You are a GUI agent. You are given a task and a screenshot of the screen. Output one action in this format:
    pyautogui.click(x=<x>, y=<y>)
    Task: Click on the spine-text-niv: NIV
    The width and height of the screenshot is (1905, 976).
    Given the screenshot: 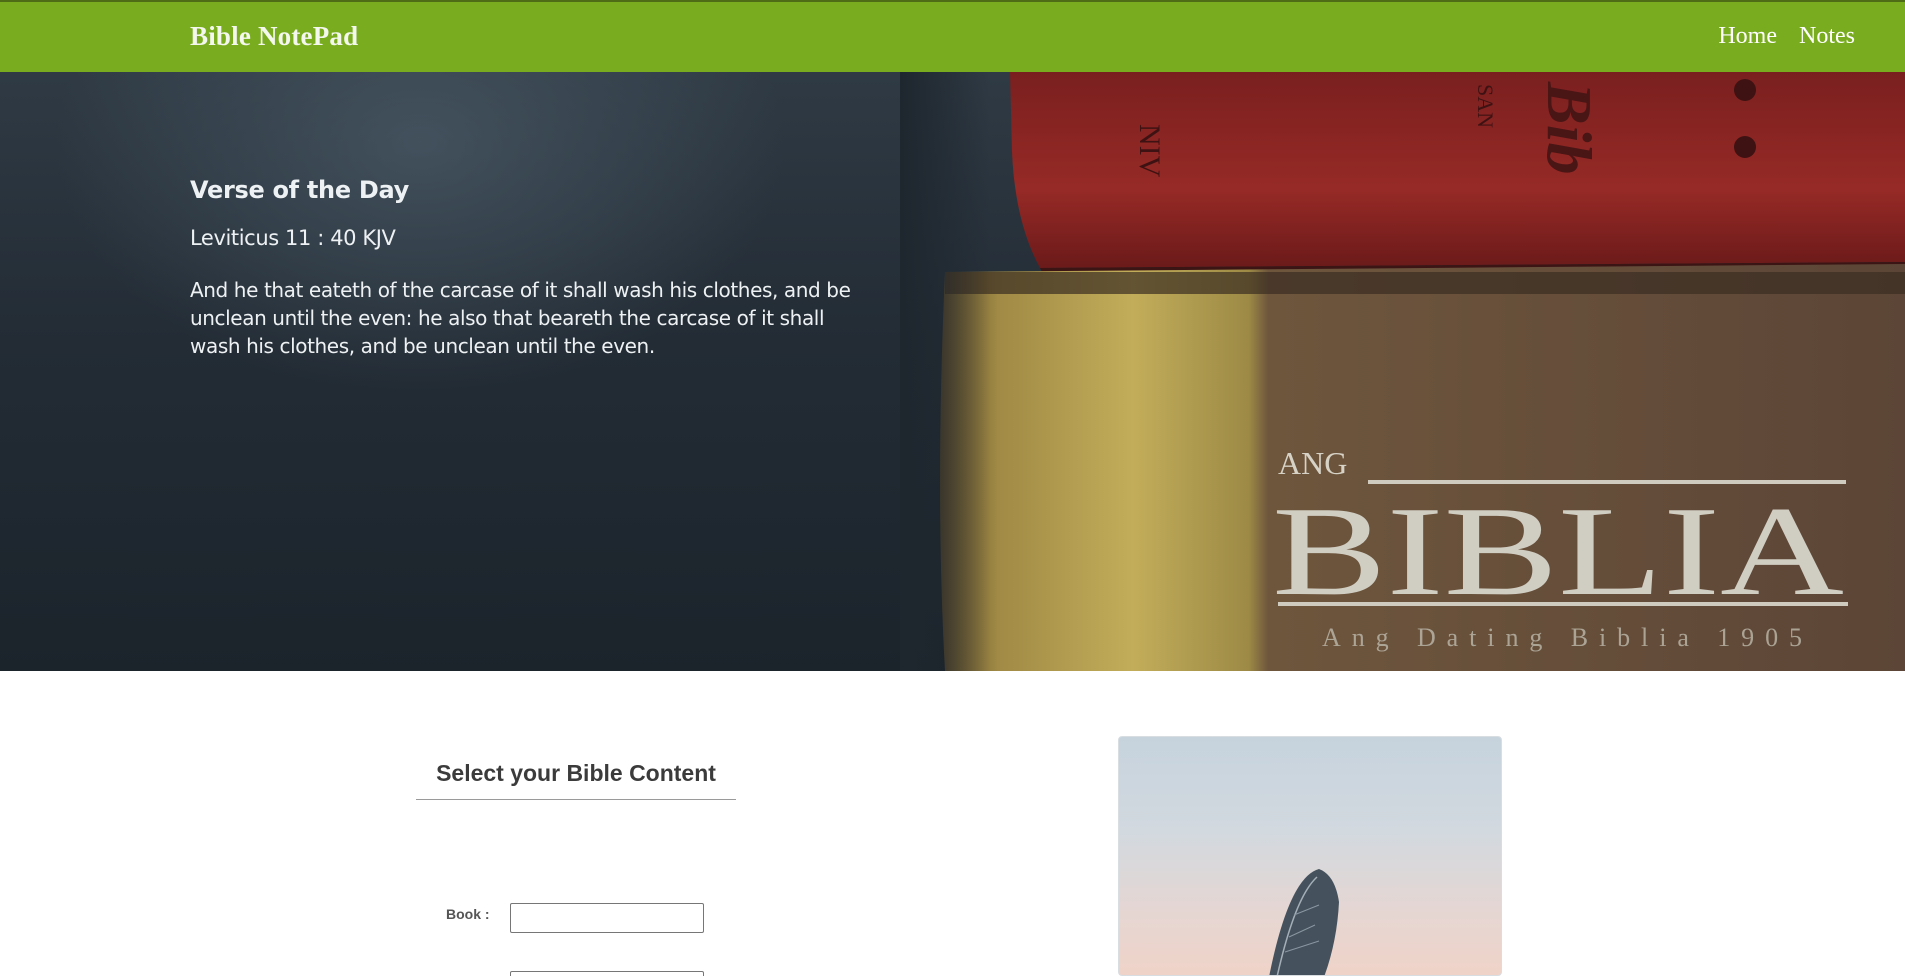 What is the action you would take?
    pyautogui.click(x=1149, y=151)
    